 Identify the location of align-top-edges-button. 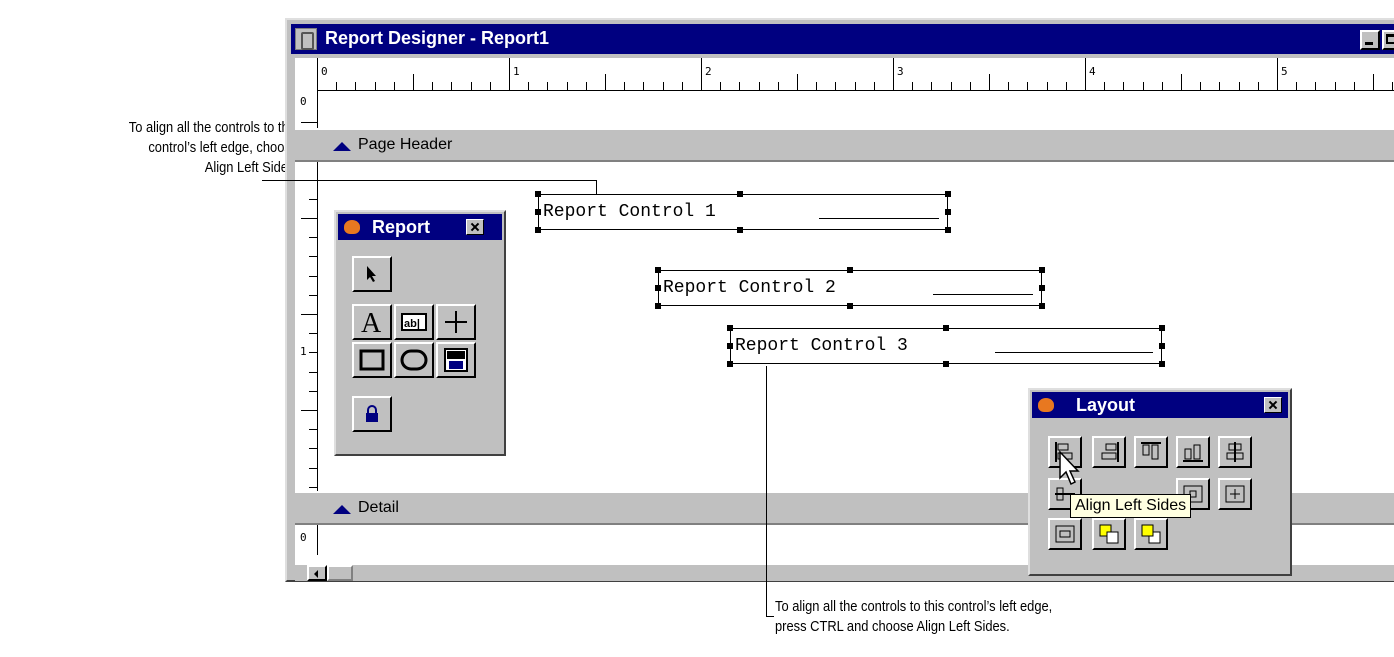
(1151, 452).